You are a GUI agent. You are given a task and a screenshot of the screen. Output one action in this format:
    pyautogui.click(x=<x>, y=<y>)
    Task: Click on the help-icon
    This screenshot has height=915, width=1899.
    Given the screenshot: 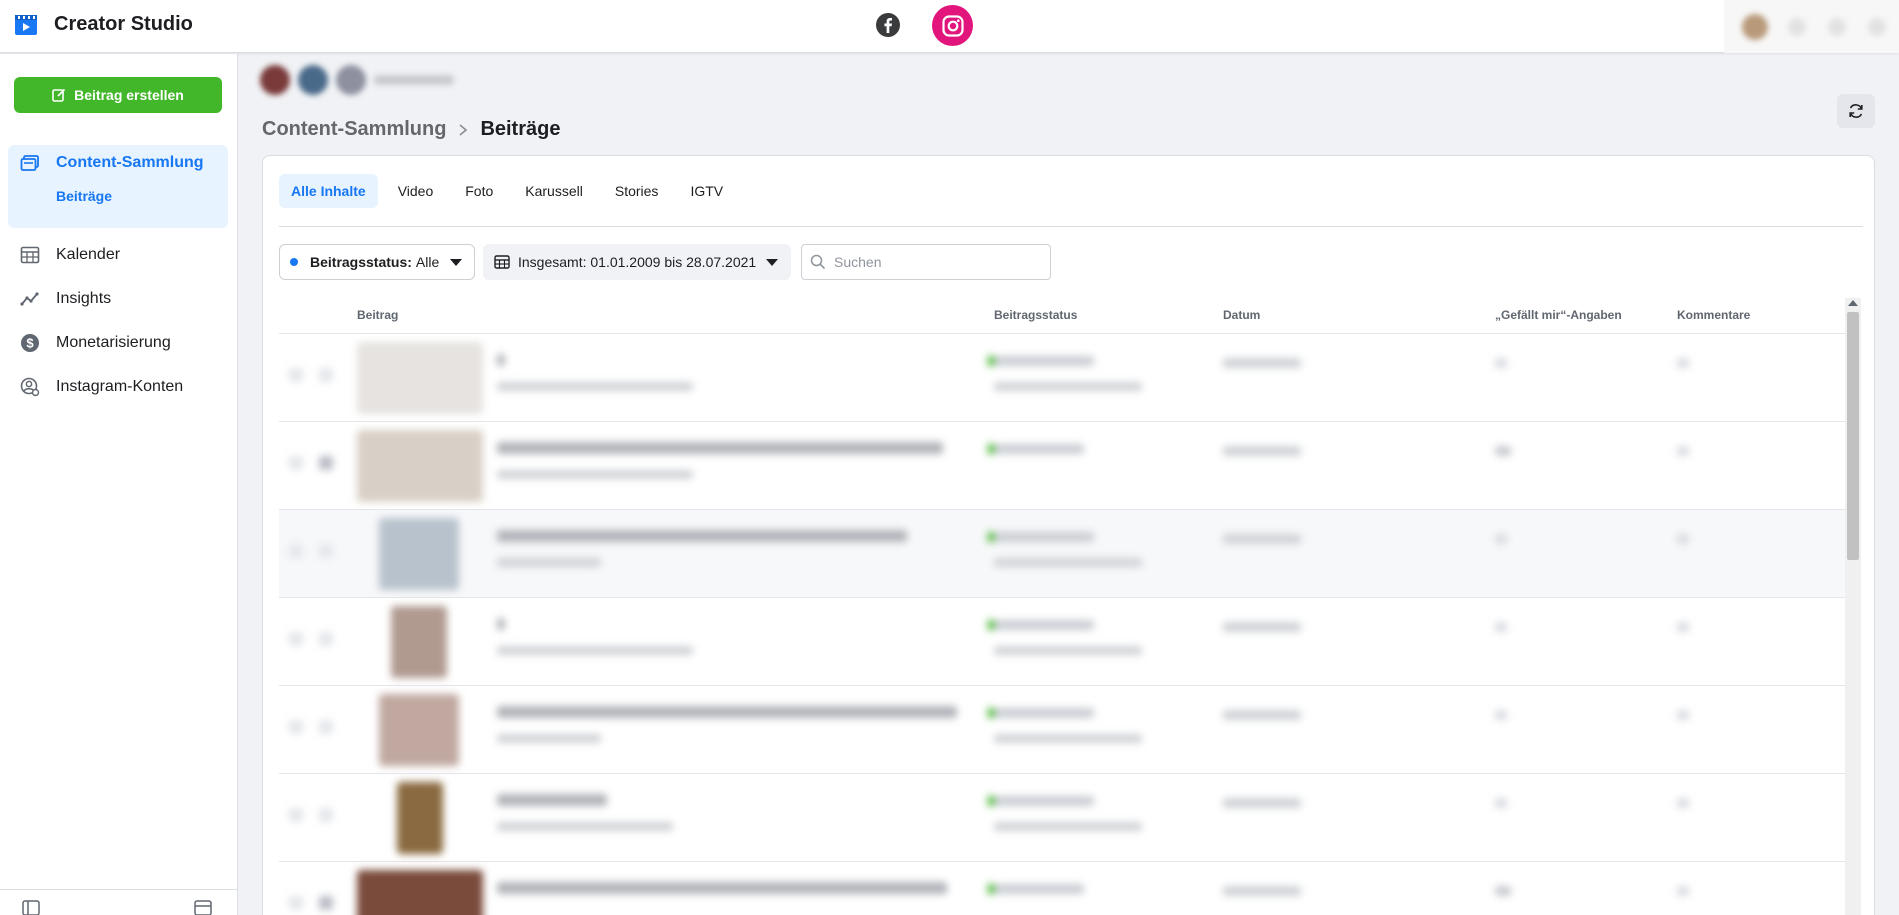 What is the action you would take?
    pyautogui.click(x=1837, y=27)
    